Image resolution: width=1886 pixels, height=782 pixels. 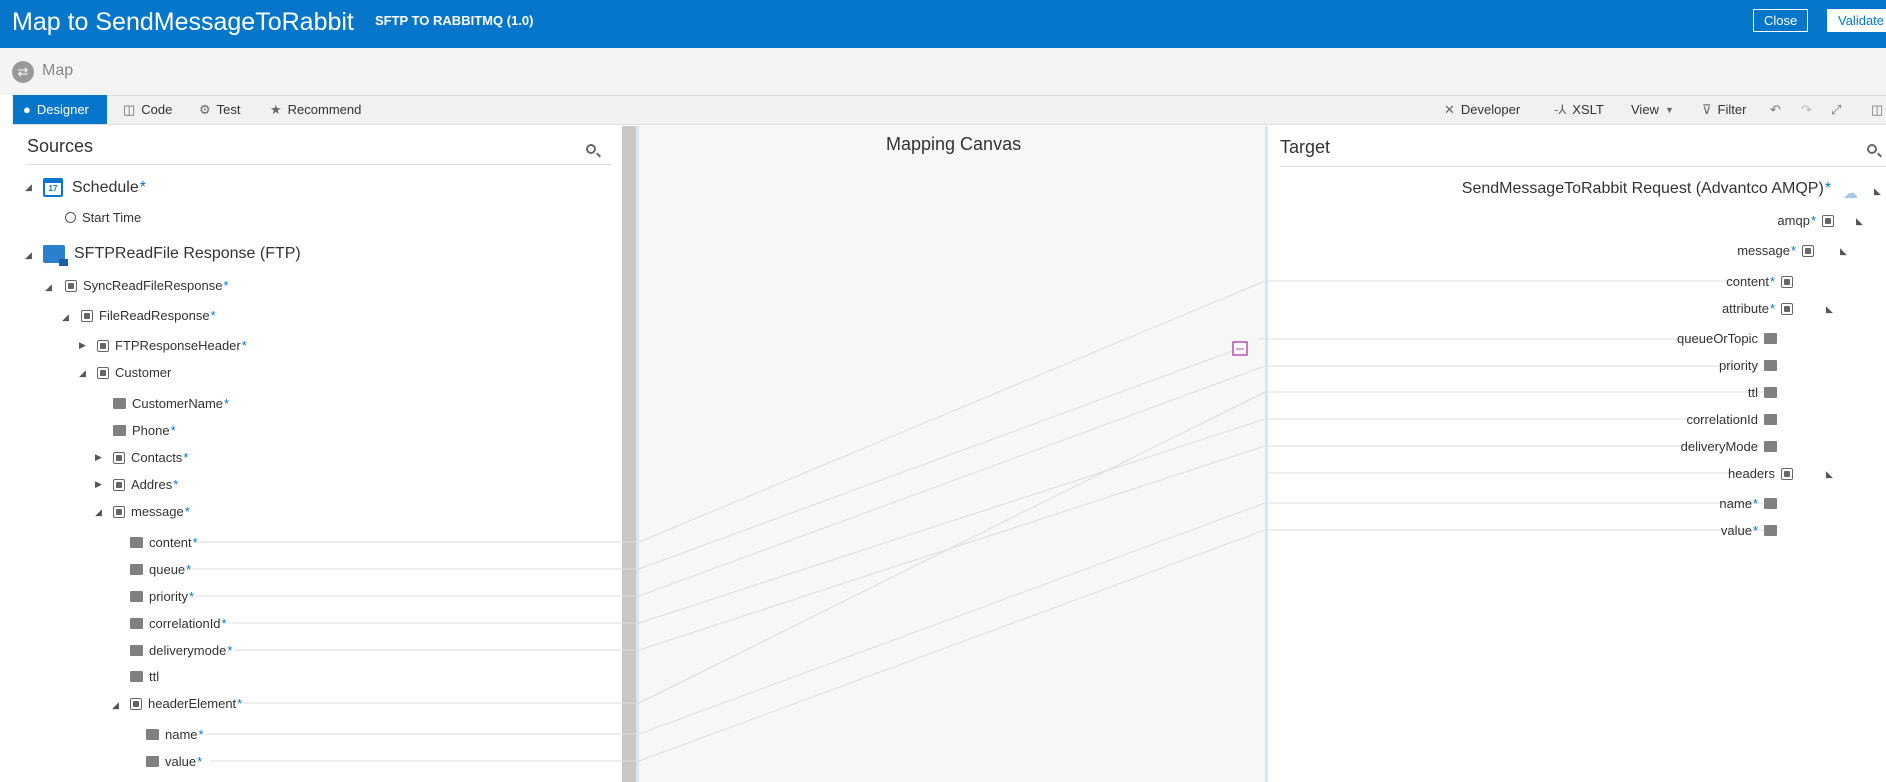 I want to click on tree-node-queue: queue *, so click(x=160, y=569).